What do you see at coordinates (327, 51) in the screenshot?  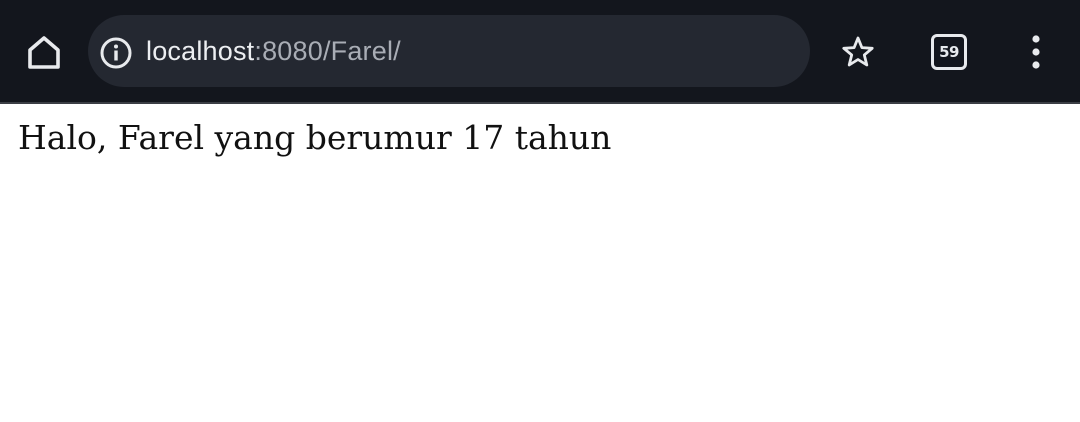 I see `url-path: :8080/Farel/` at bounding box center [327, 51].